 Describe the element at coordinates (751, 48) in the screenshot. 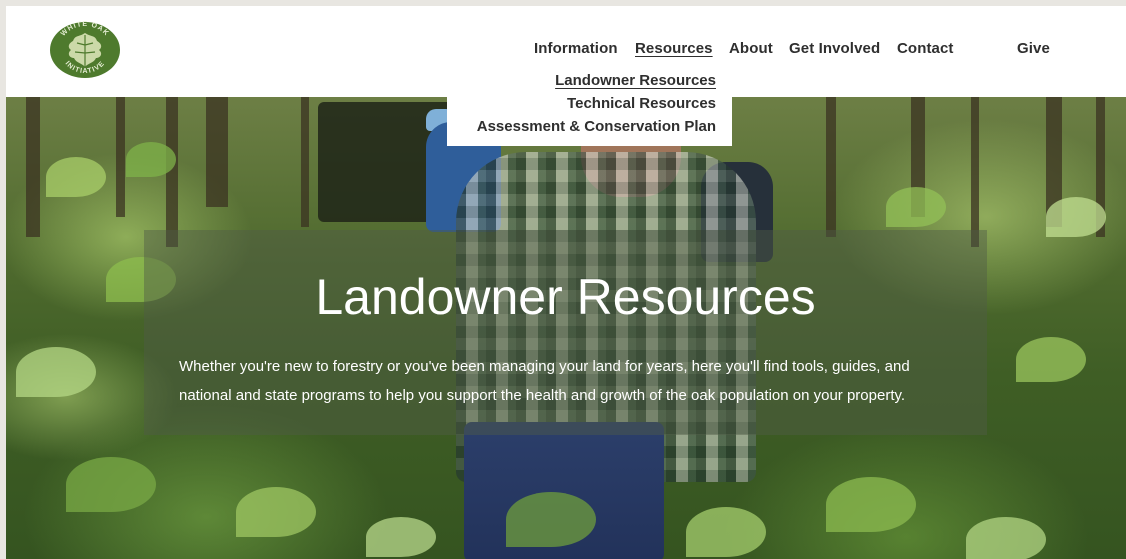

I see `nav-about: About` at that location.